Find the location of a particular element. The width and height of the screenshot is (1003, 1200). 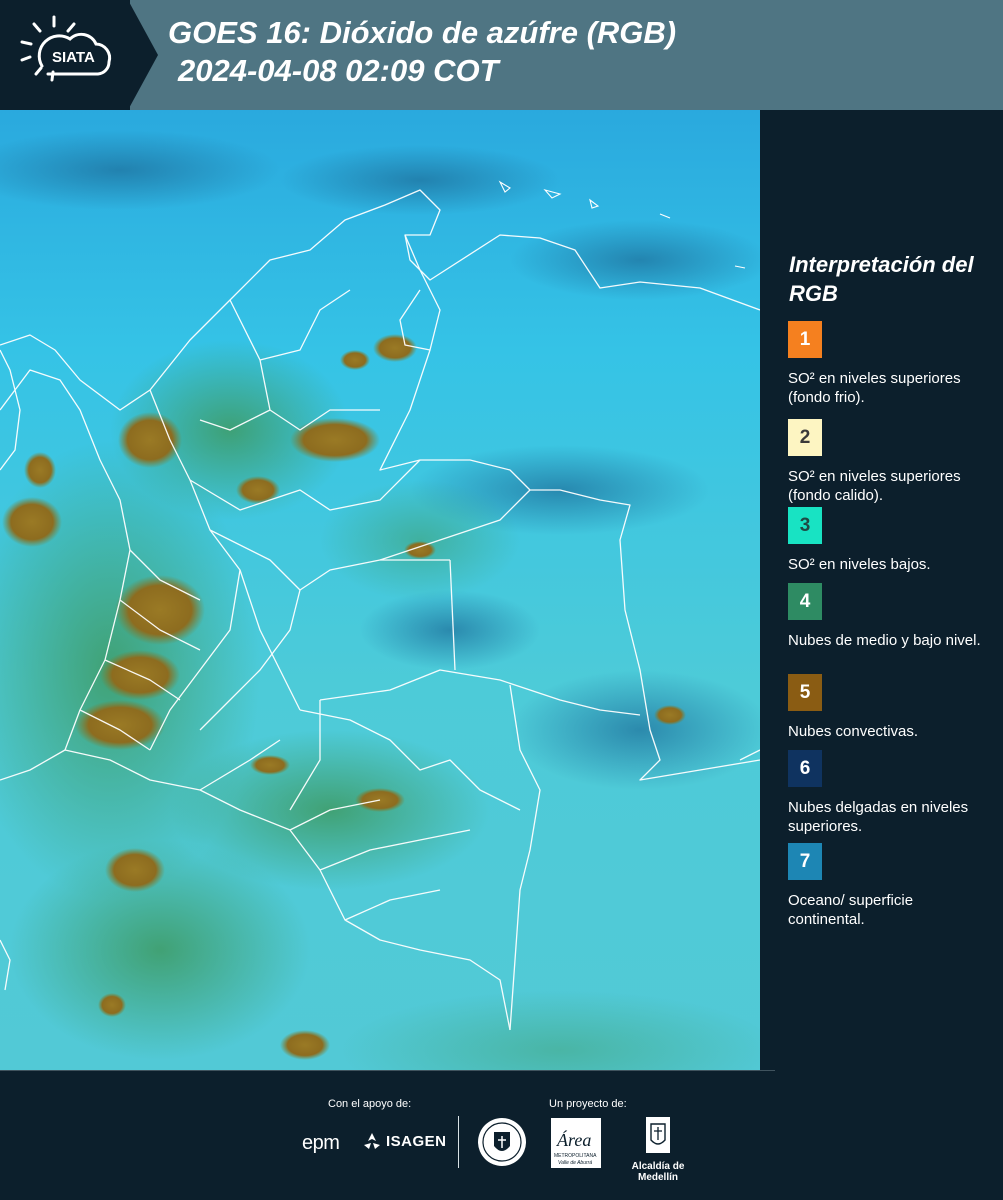

area-metropolitana-logo: Área METROPOLITANA Valle de Aburrá is located at coordinates (576, 1143).